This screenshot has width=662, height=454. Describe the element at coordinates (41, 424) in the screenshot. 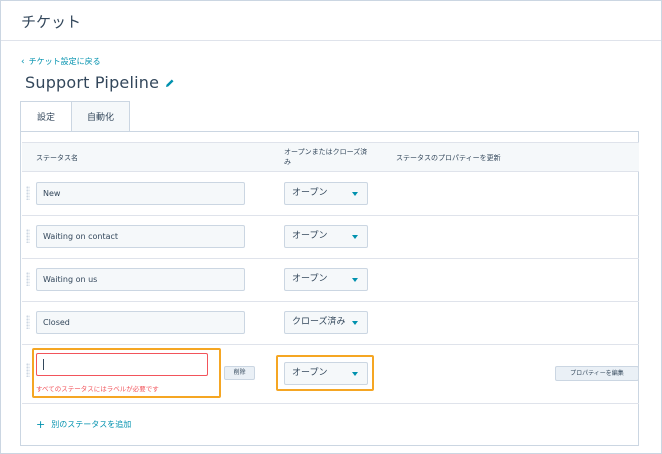

I see `plus-icon: +` at that location.